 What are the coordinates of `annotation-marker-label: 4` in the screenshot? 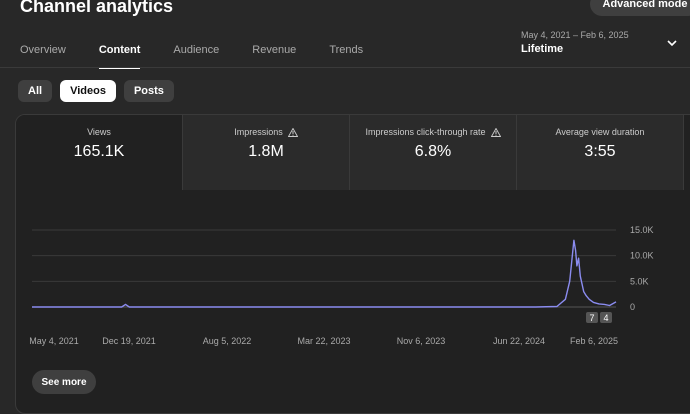 It's located at (605, 318).